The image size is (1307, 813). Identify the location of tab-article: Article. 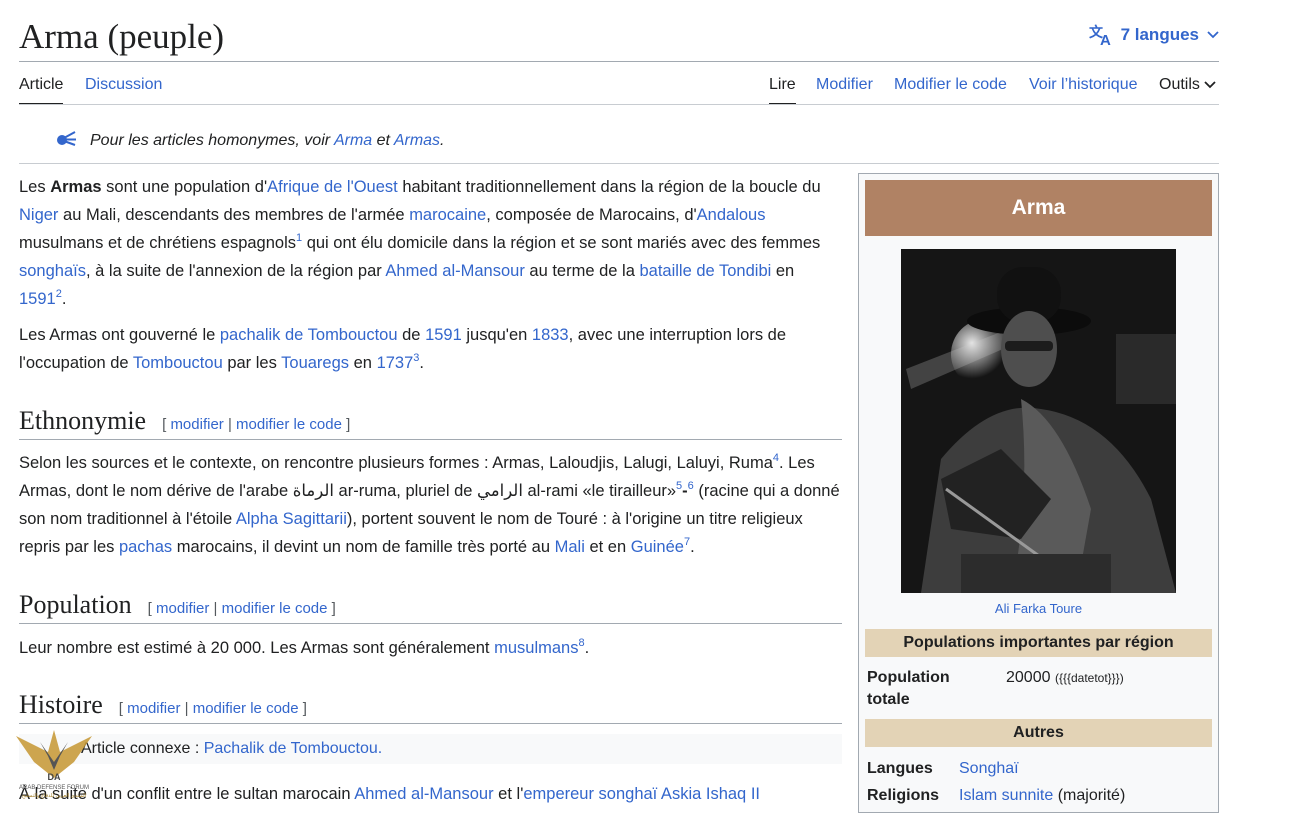
(41, 90).